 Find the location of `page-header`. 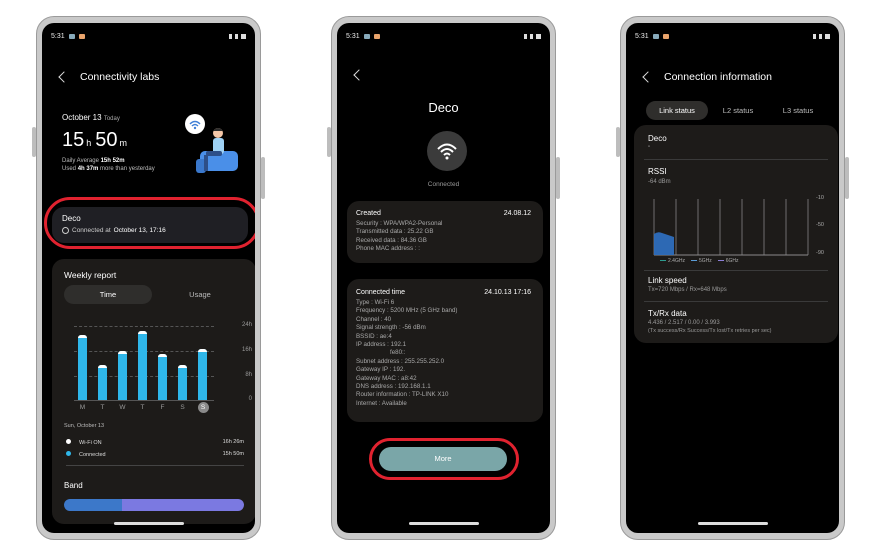

page-header is located at coordinates (358, 75).